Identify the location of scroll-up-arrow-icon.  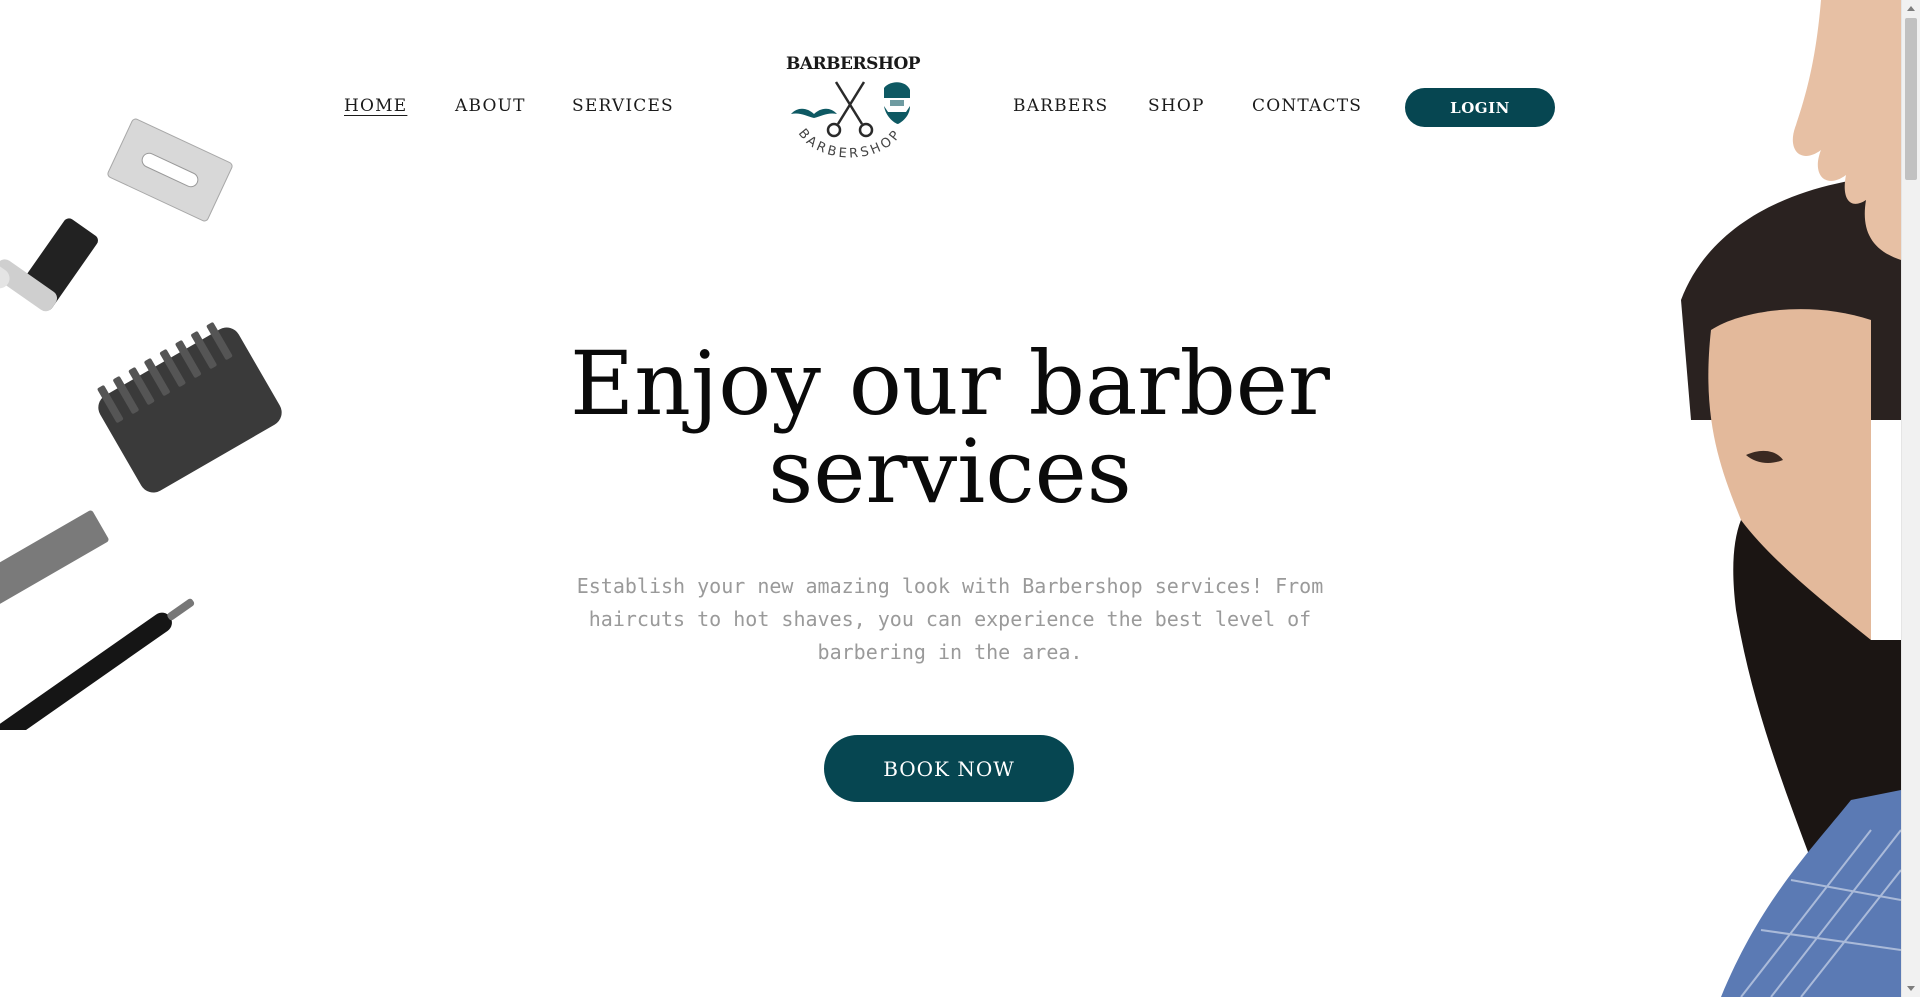
(1911, 8).